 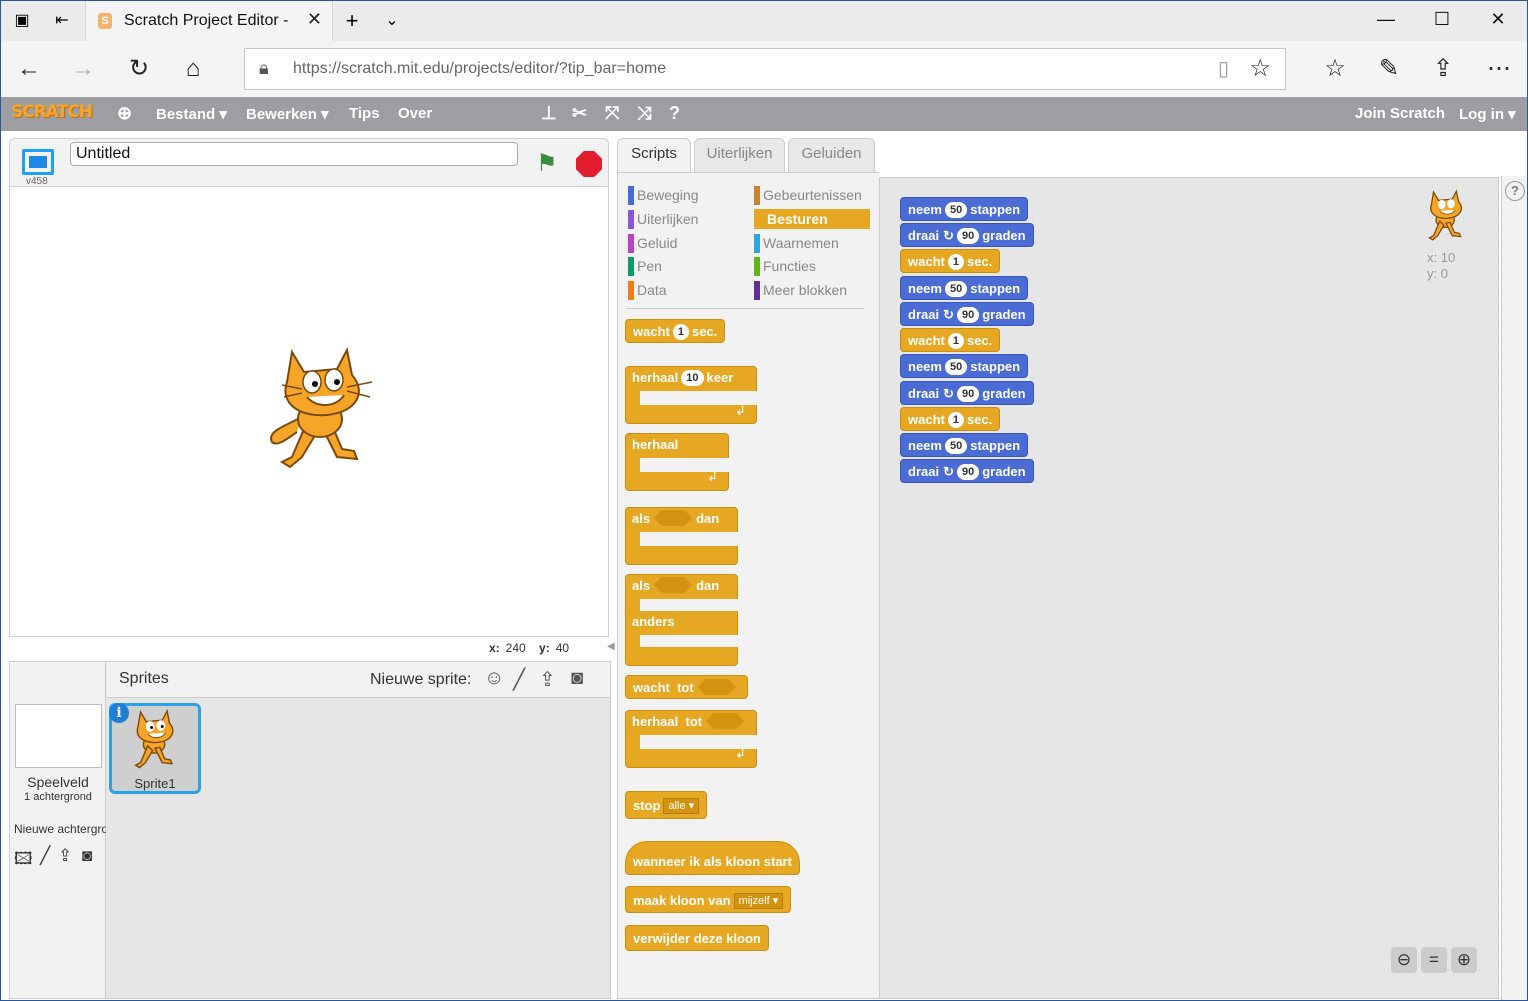 What do you see at coordinates (686, 219) in the screenshot?
I see `category-looks: Uiterlijken` at bounding box center [686, 219].